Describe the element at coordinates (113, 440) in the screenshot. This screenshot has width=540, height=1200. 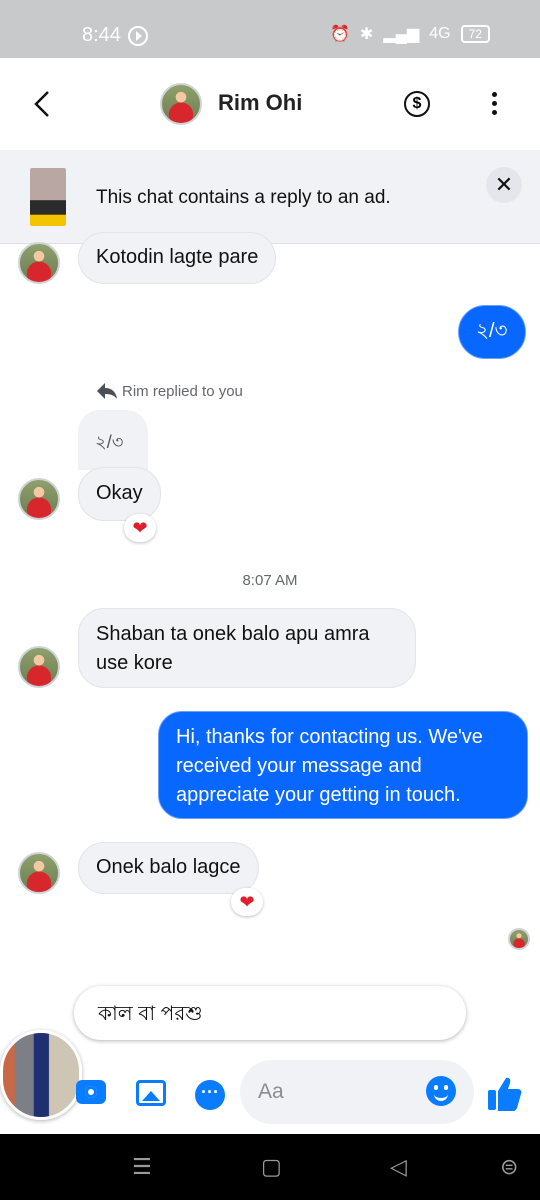
I see `quoted-message: ২/৩` at that location.